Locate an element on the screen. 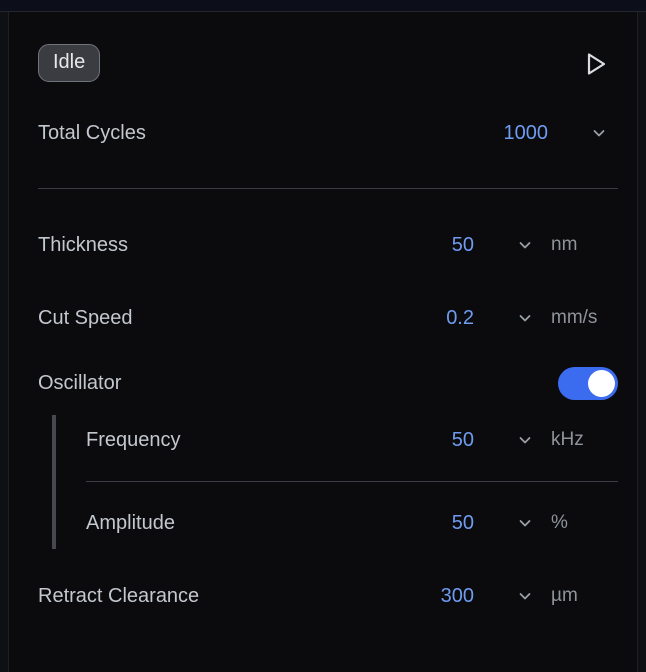 This screenshot has height=672, width=646. total-cycles-value: 1000 is located at coordinates (526, 133).